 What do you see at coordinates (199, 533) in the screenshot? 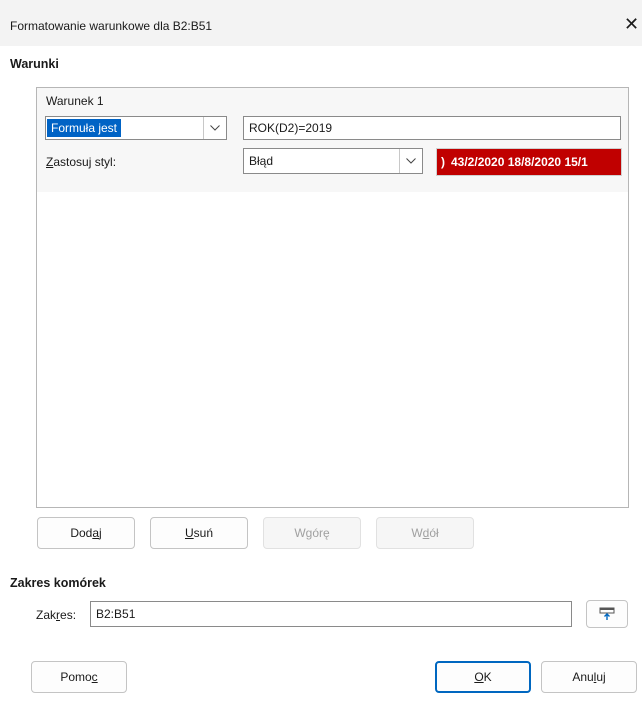
I see `remove-condition-button: Usuń` at bounding box center [199, 533].